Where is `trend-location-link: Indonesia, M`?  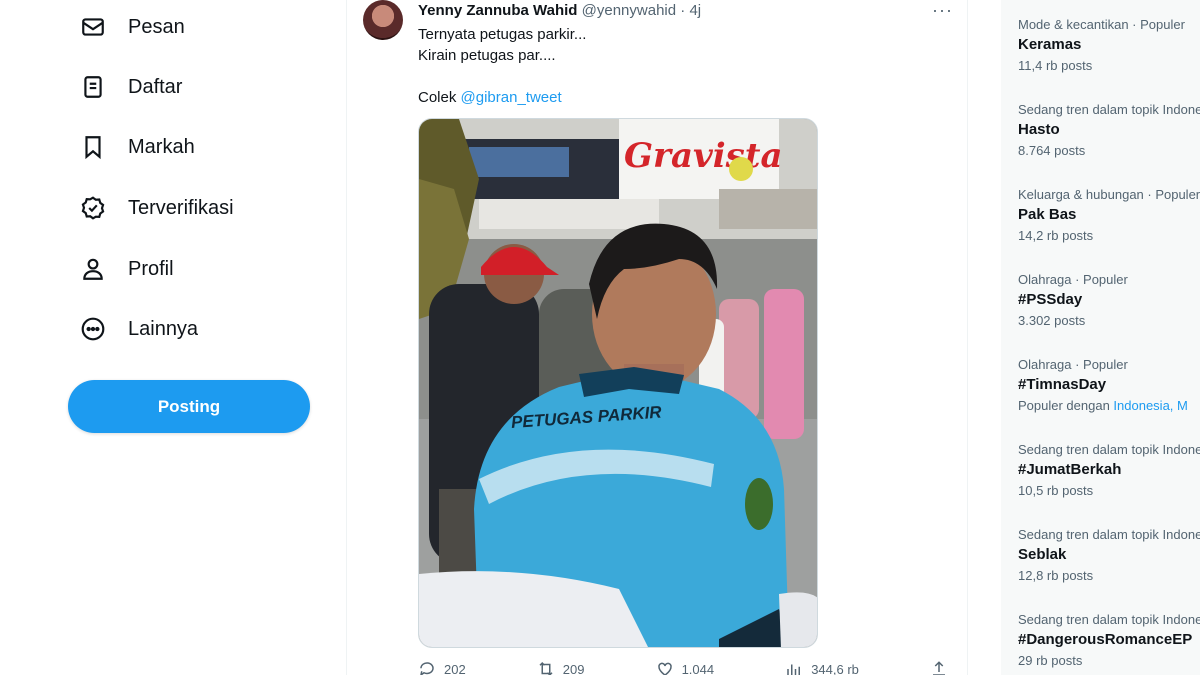
trend-location-link: Indonesia, M is located at coordinates (1150, 405).